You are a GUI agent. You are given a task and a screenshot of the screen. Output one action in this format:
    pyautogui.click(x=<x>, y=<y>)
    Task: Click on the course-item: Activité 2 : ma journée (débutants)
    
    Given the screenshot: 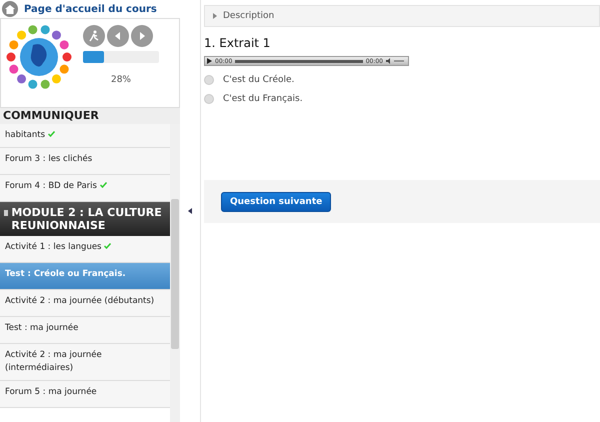 What is the action you would take?
    pyautogui.click(x=85, y=303)
    